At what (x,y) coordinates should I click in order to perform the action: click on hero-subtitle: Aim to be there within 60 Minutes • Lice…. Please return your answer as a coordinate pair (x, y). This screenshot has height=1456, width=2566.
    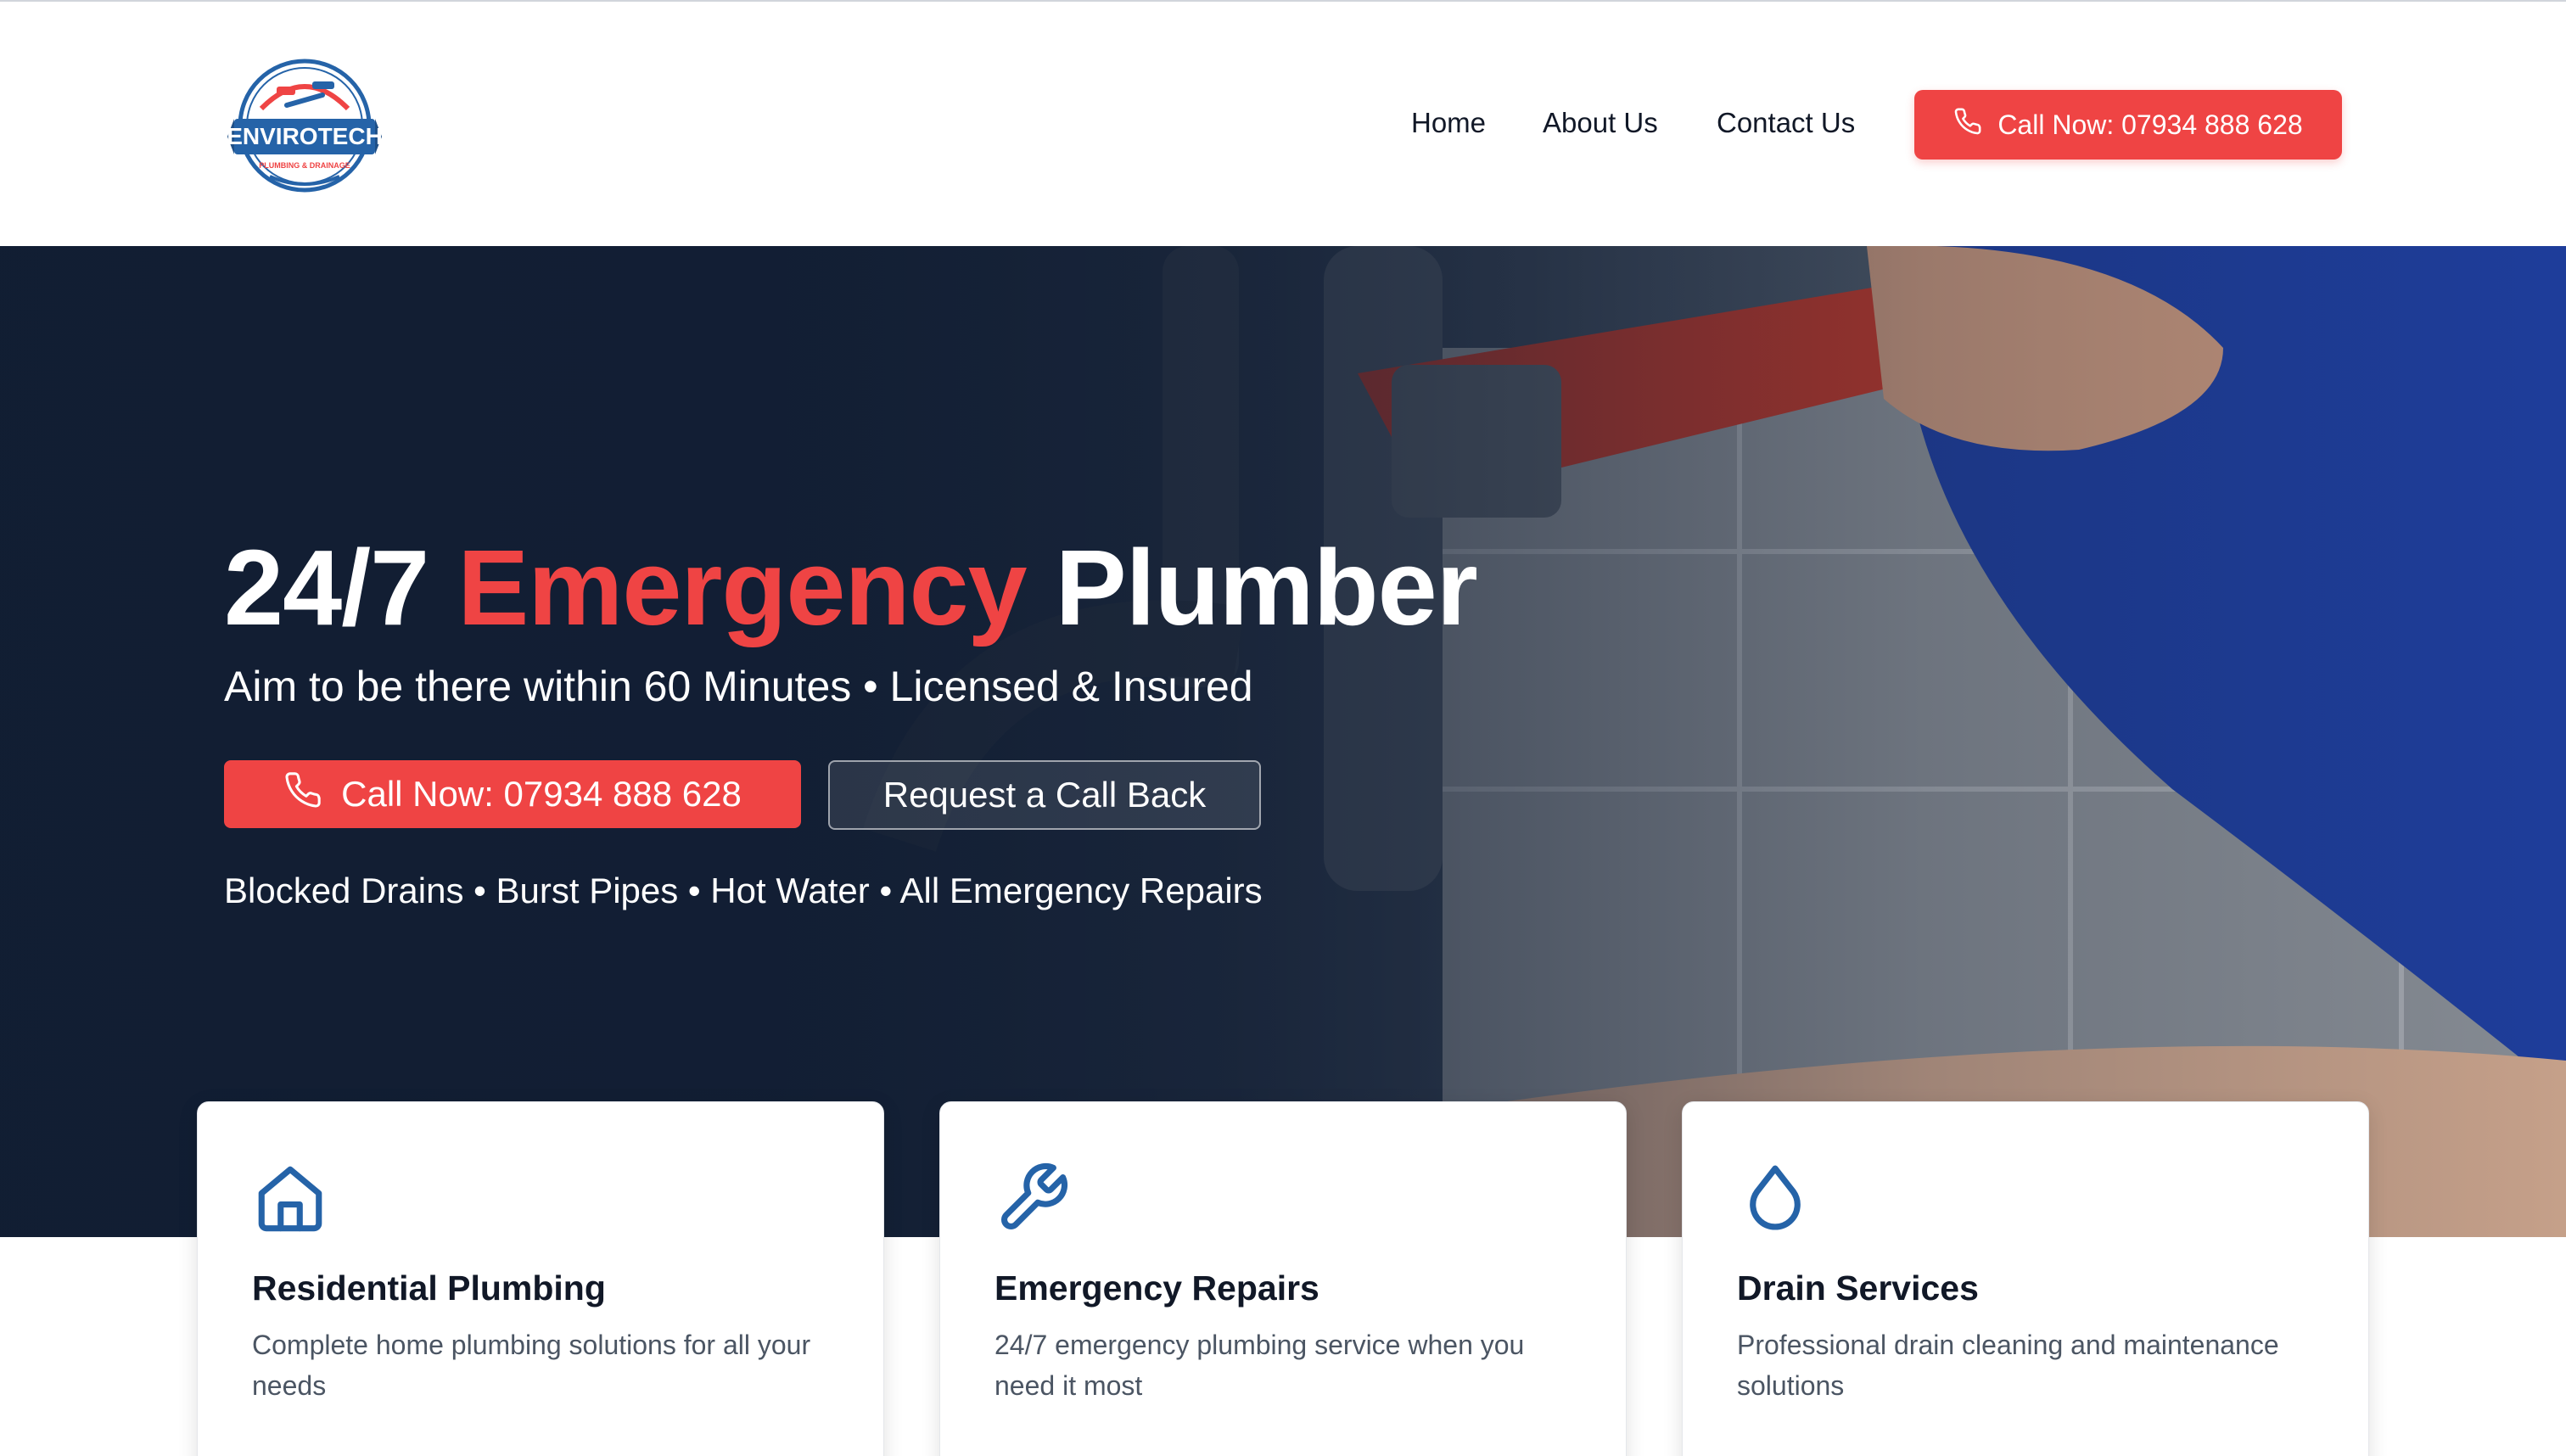
    Looking at the image, I should click on (738, 687).